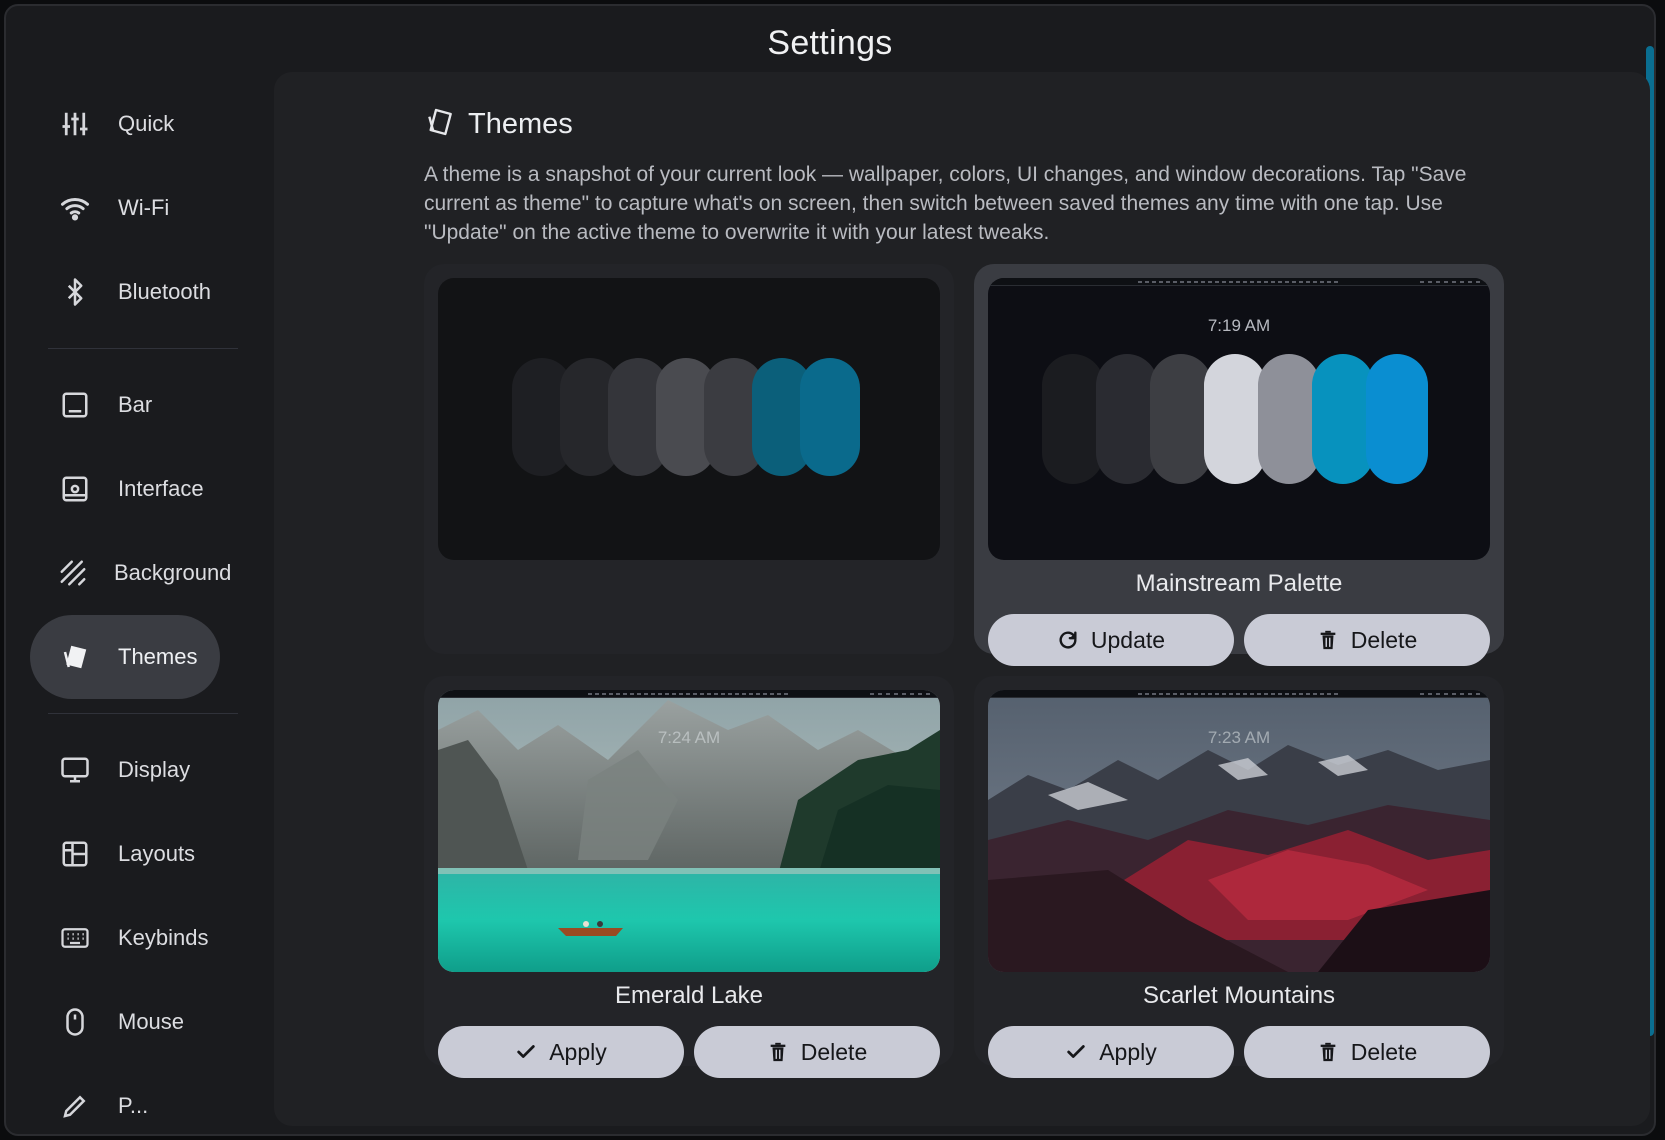  I want to click on sidebar-item-label: Background, so click(173, 572).